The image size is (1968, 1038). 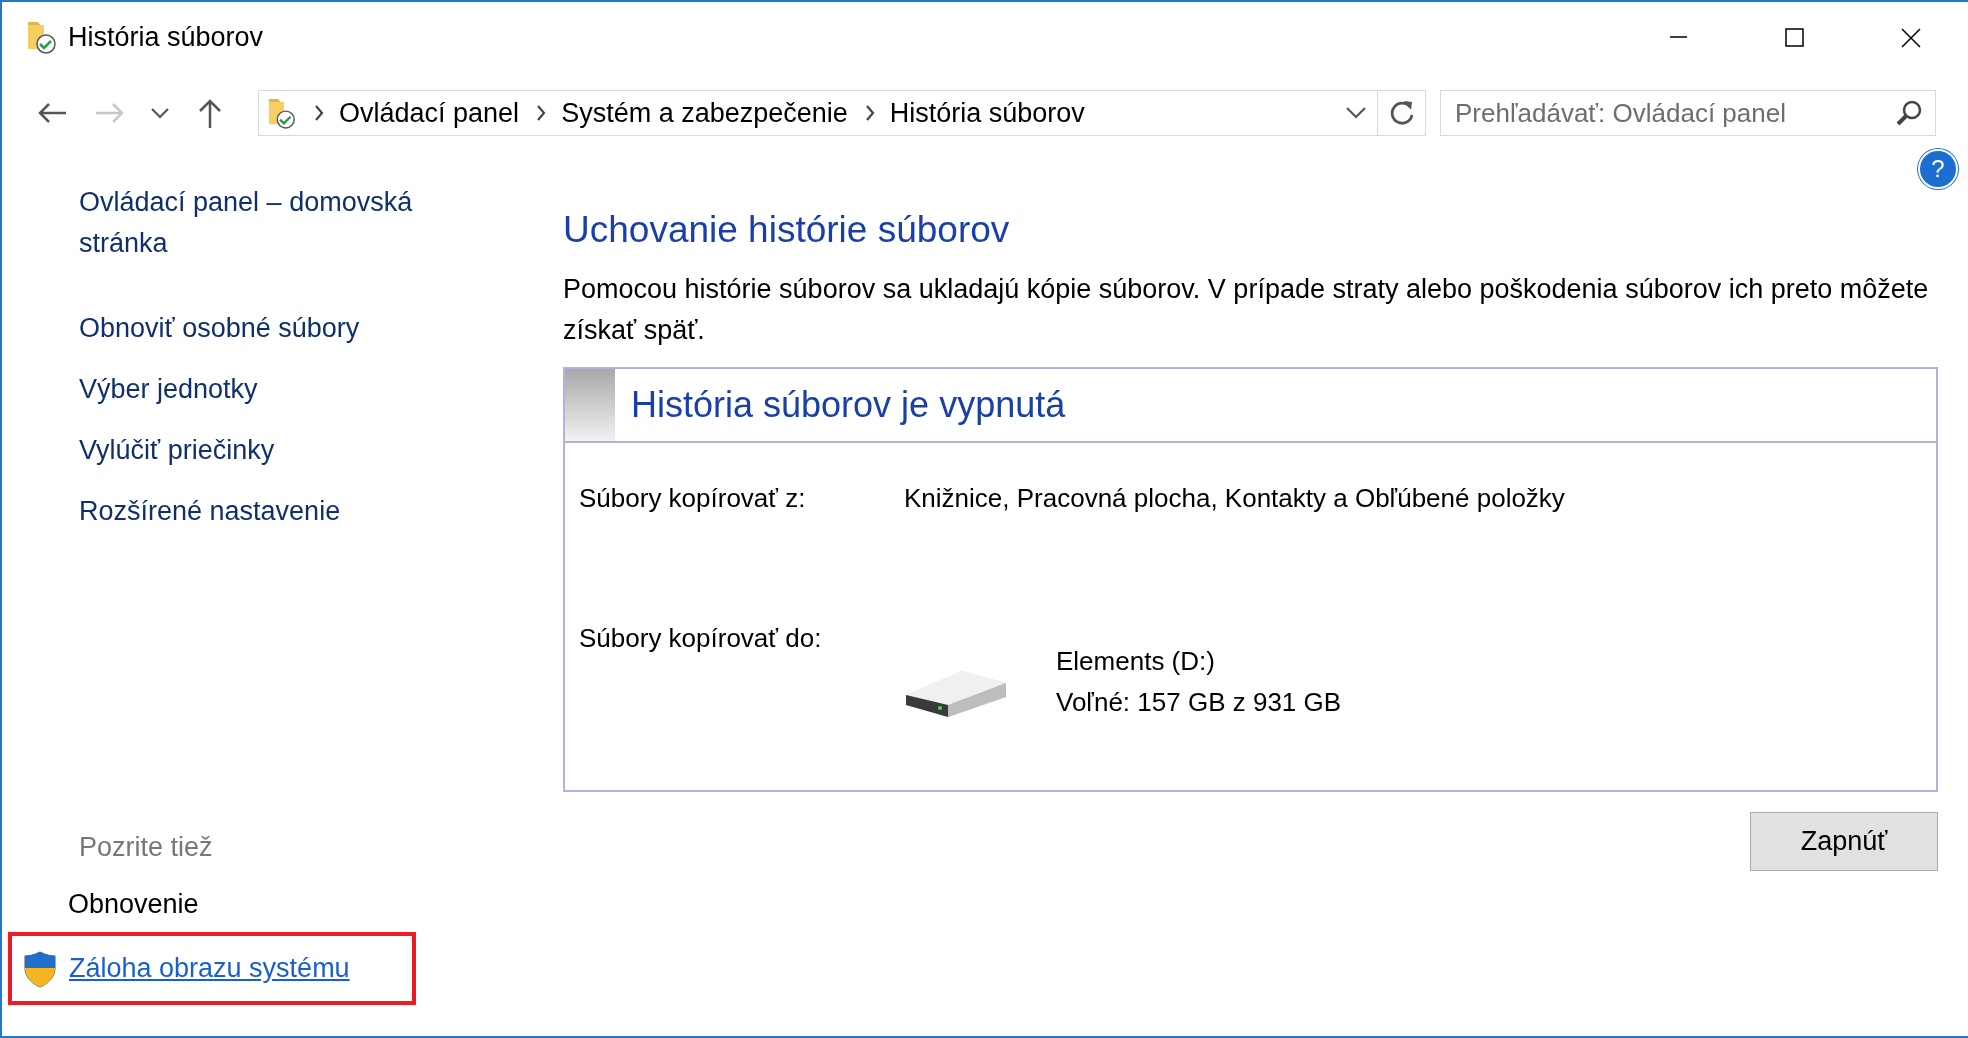 What do you see at coordinates (40, 968) in the screenshot?
I see `shield-icon` at bounding box center [40, 968].